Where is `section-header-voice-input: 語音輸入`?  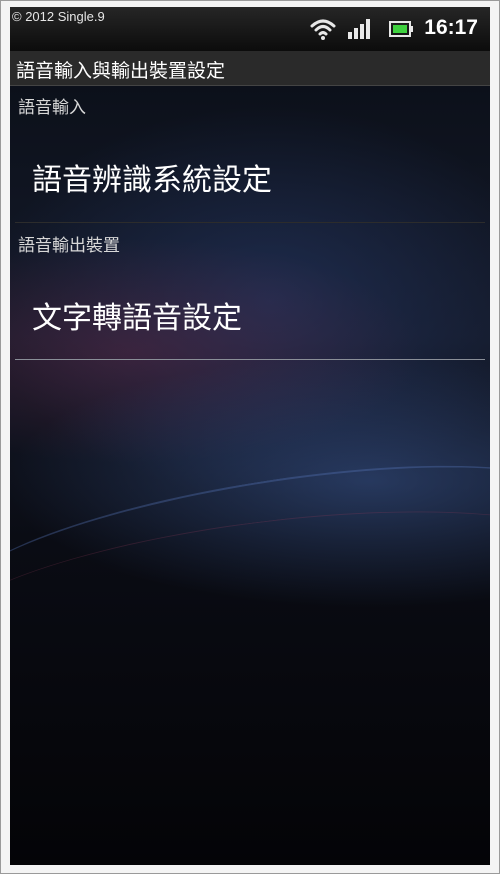
section-header-voice-input: 語音輸入 is located at coordinates (52, 108).